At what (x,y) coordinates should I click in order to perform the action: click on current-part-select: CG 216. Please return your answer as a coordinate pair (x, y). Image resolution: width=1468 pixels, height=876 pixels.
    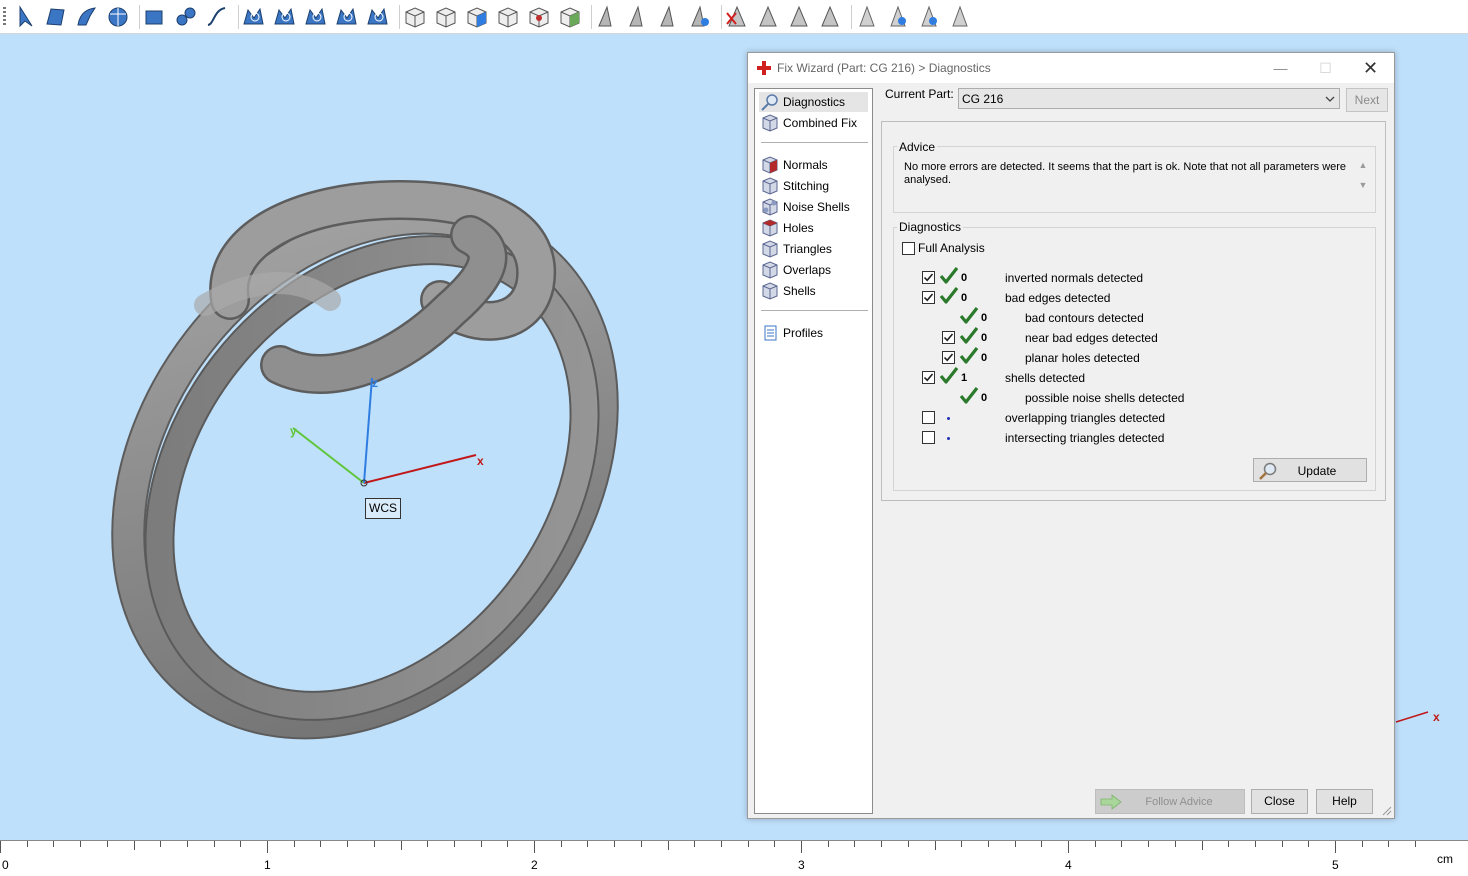
    Looking at the image, I should click on (1149, 98).